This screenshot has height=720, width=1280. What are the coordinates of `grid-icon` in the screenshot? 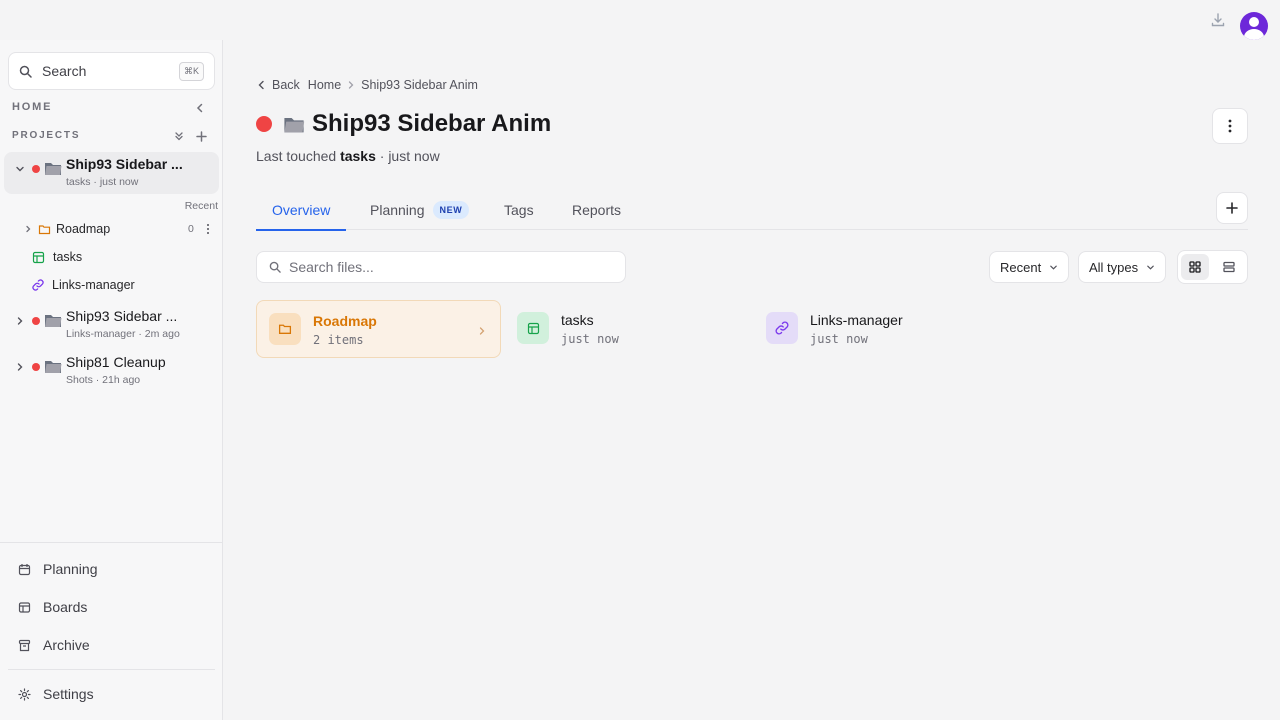 It's located at (1195, 267).